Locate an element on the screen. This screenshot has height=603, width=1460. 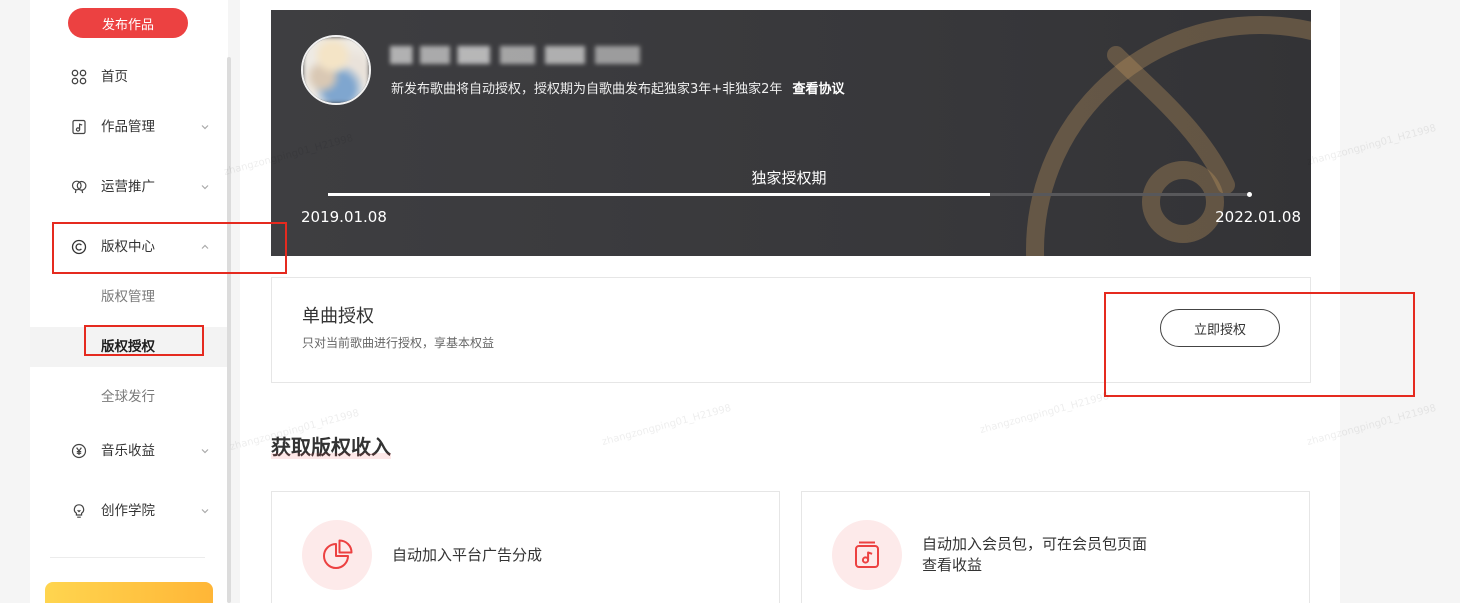
sidebar-subitem-label: 全球发行 is located at coordinates (128, 397).